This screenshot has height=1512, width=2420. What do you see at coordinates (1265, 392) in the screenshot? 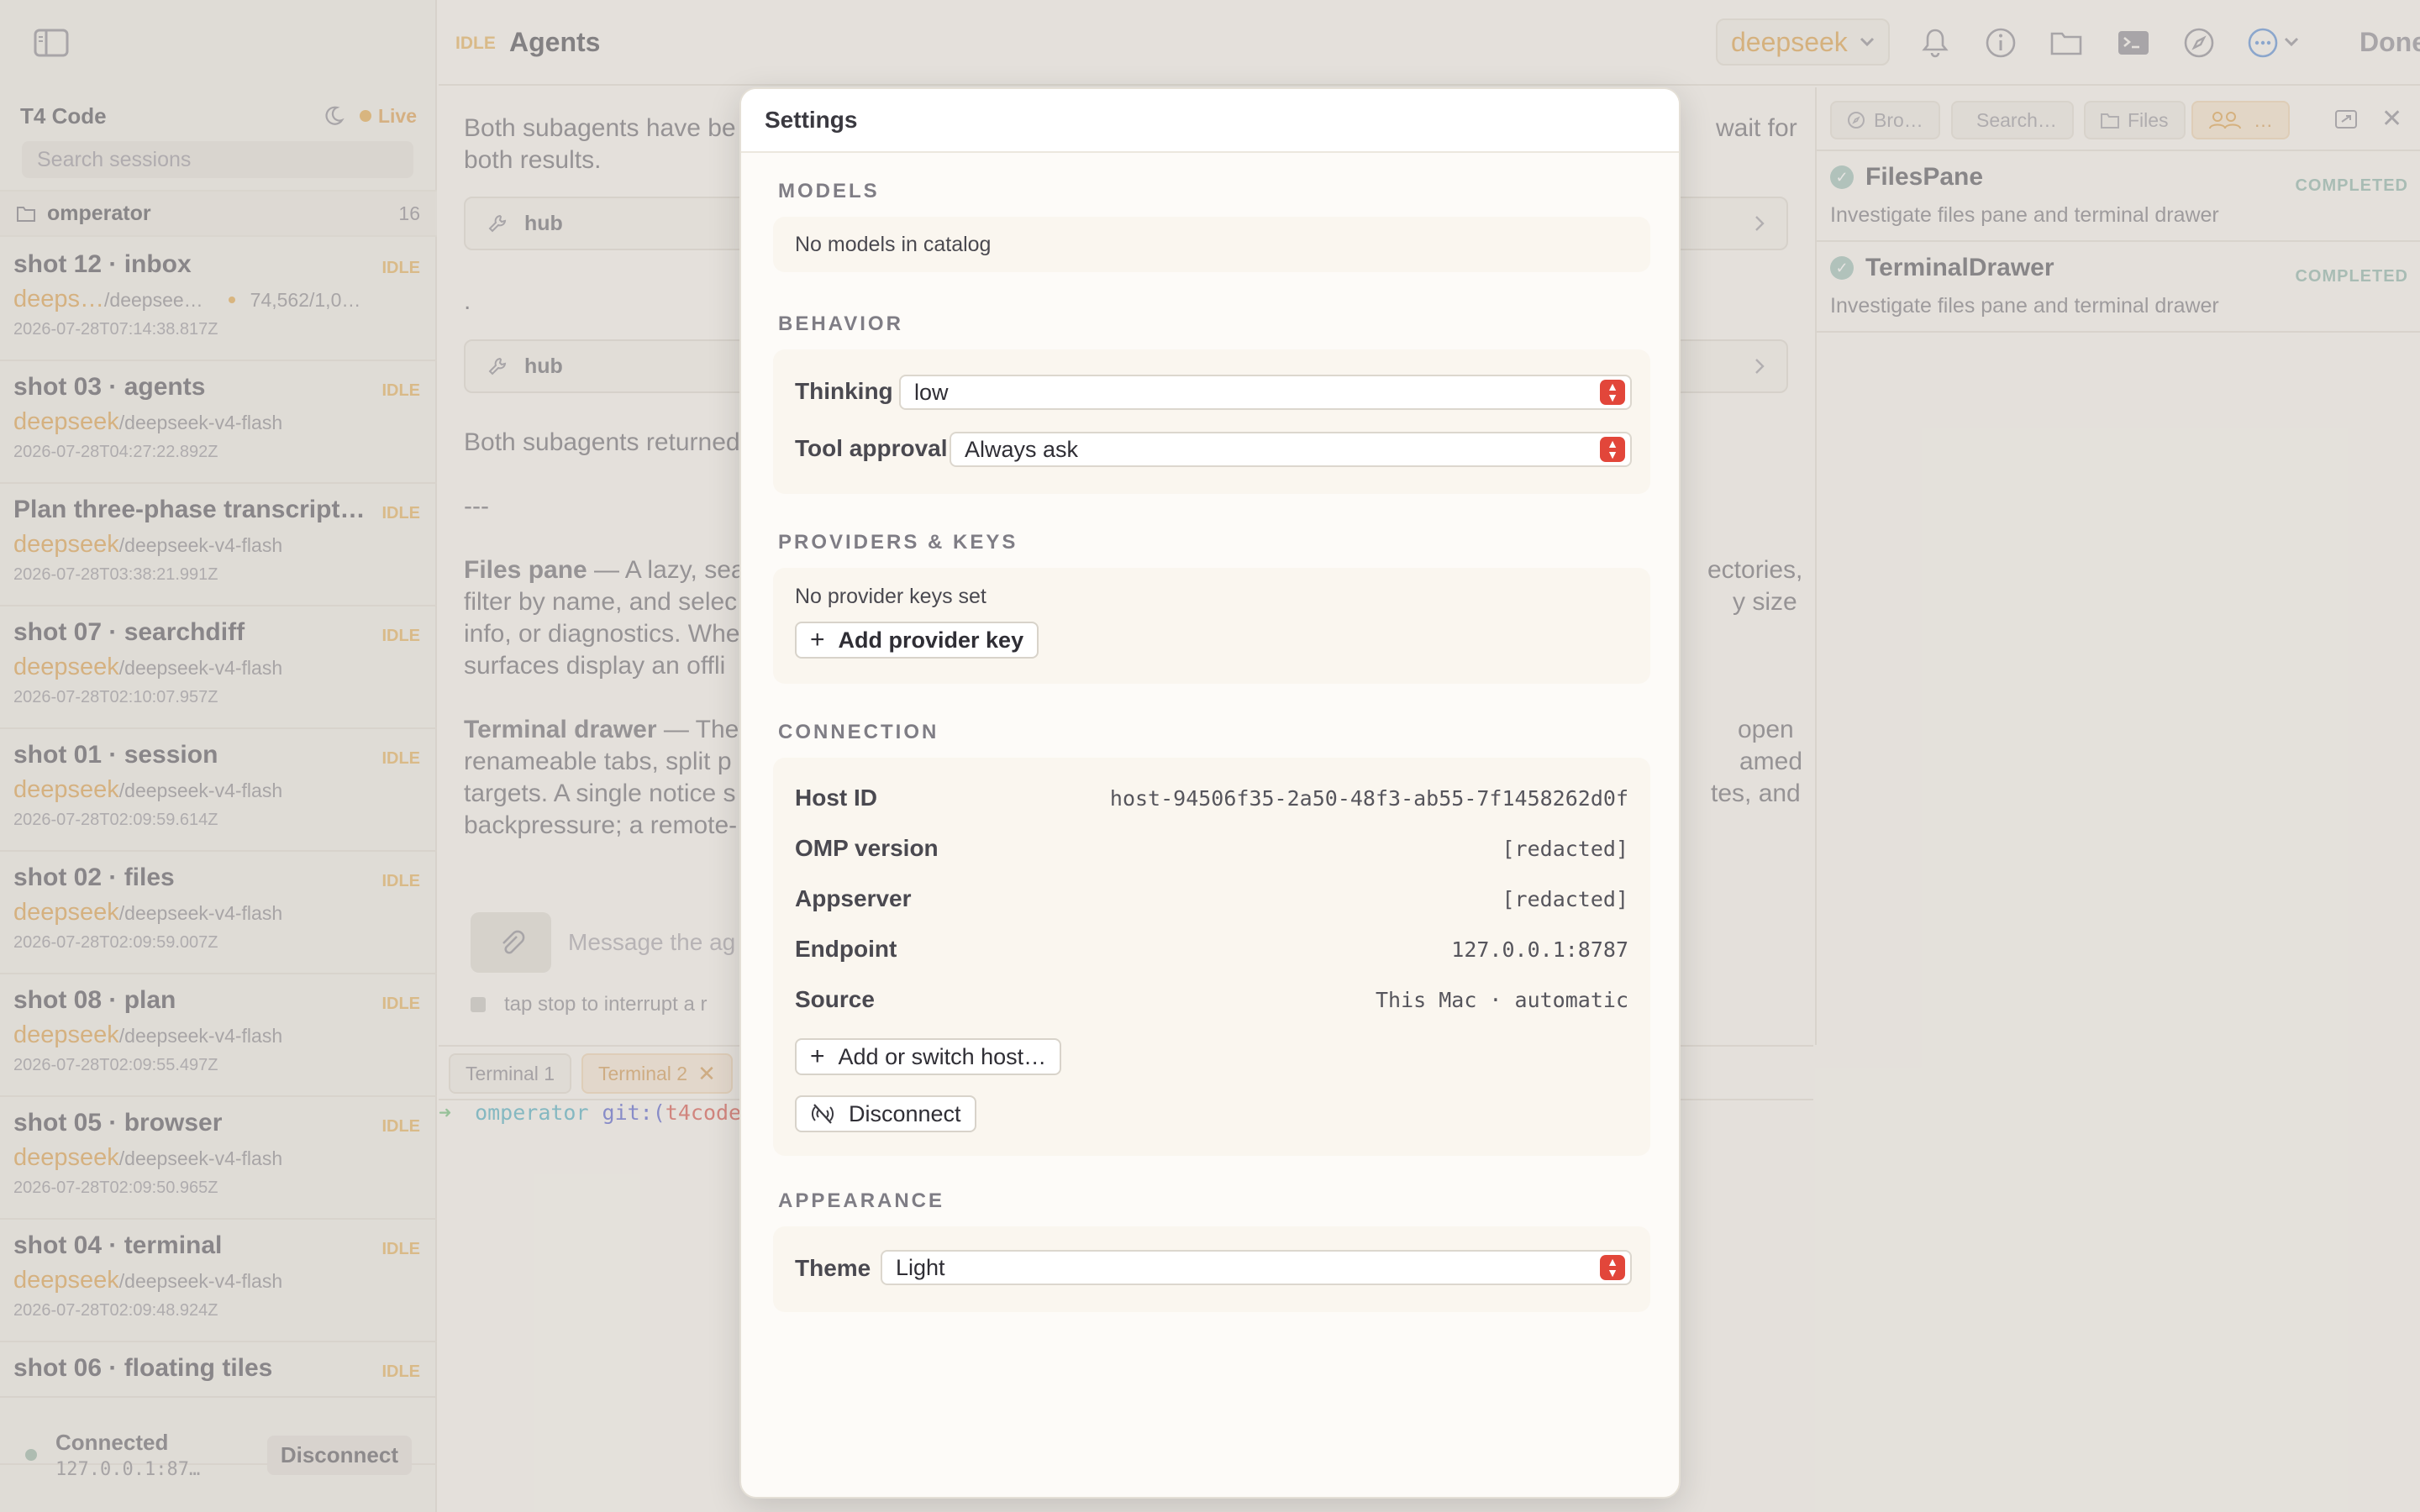
I see `thinking-select: low ▲ ▼` at bounding box center [1265, 392].